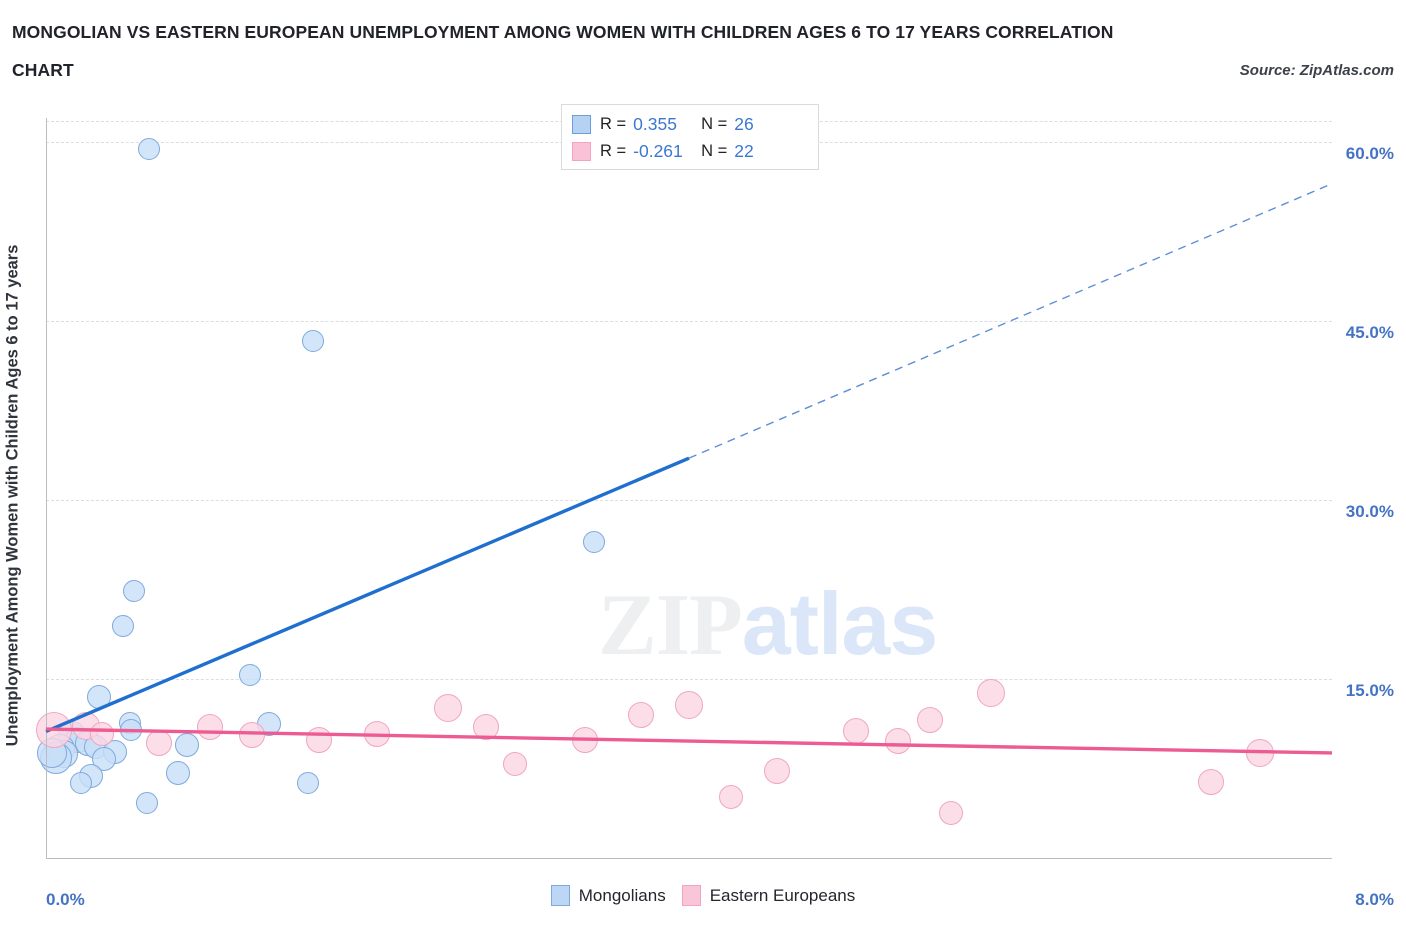 This screenshot has width=1406, height=930. I want to click on stats-r-value: 0.355, so click(655, 124).